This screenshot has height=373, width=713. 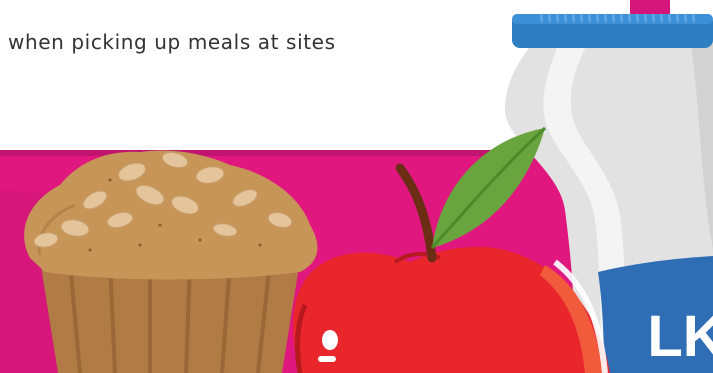 I want to click on bottle-label-text: LK, so click(x=680, y=336).